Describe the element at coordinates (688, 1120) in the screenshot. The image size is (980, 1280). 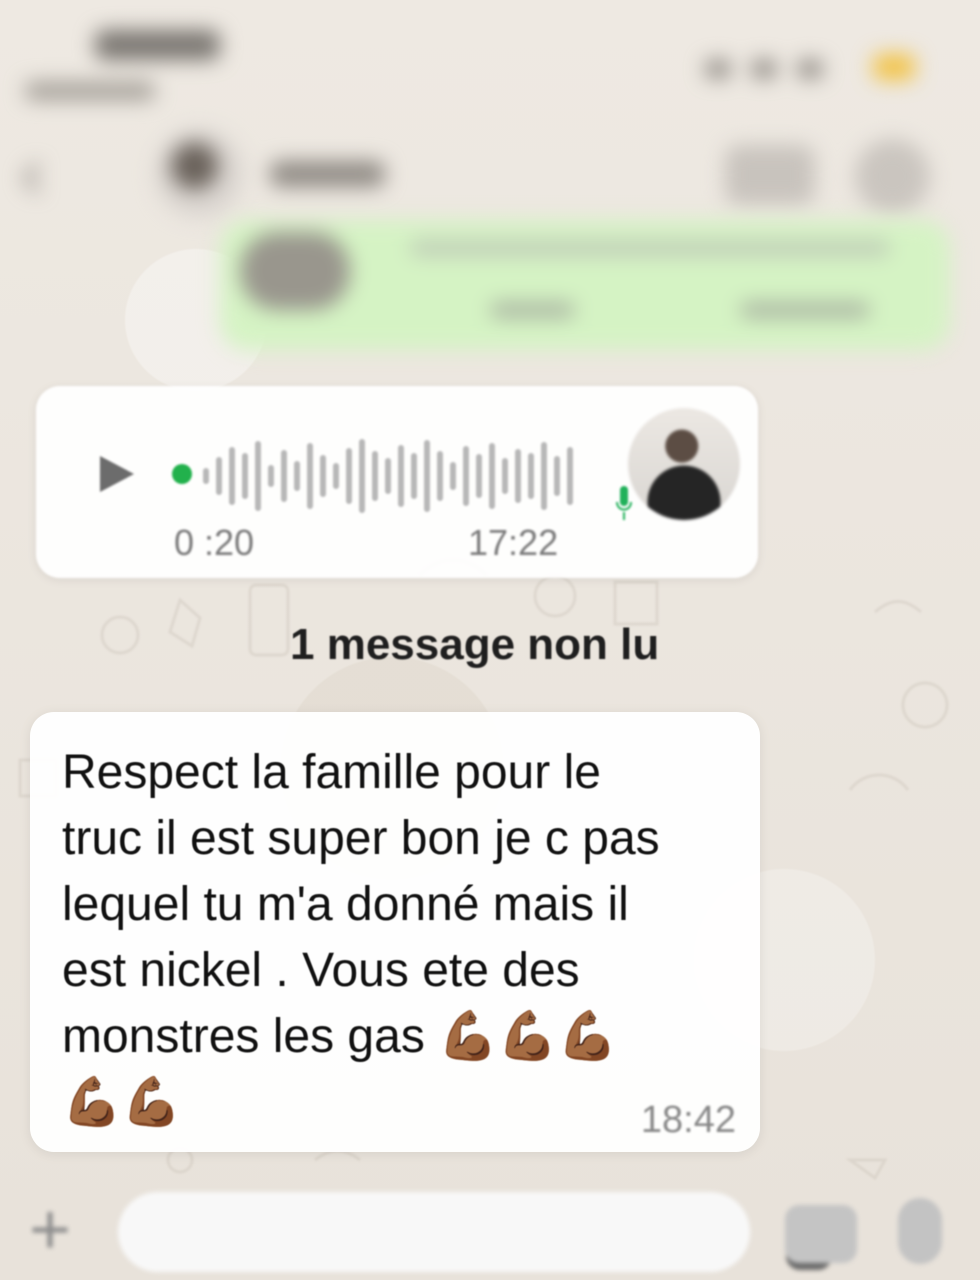
I see `message-timestamp: 18:42` at that location.